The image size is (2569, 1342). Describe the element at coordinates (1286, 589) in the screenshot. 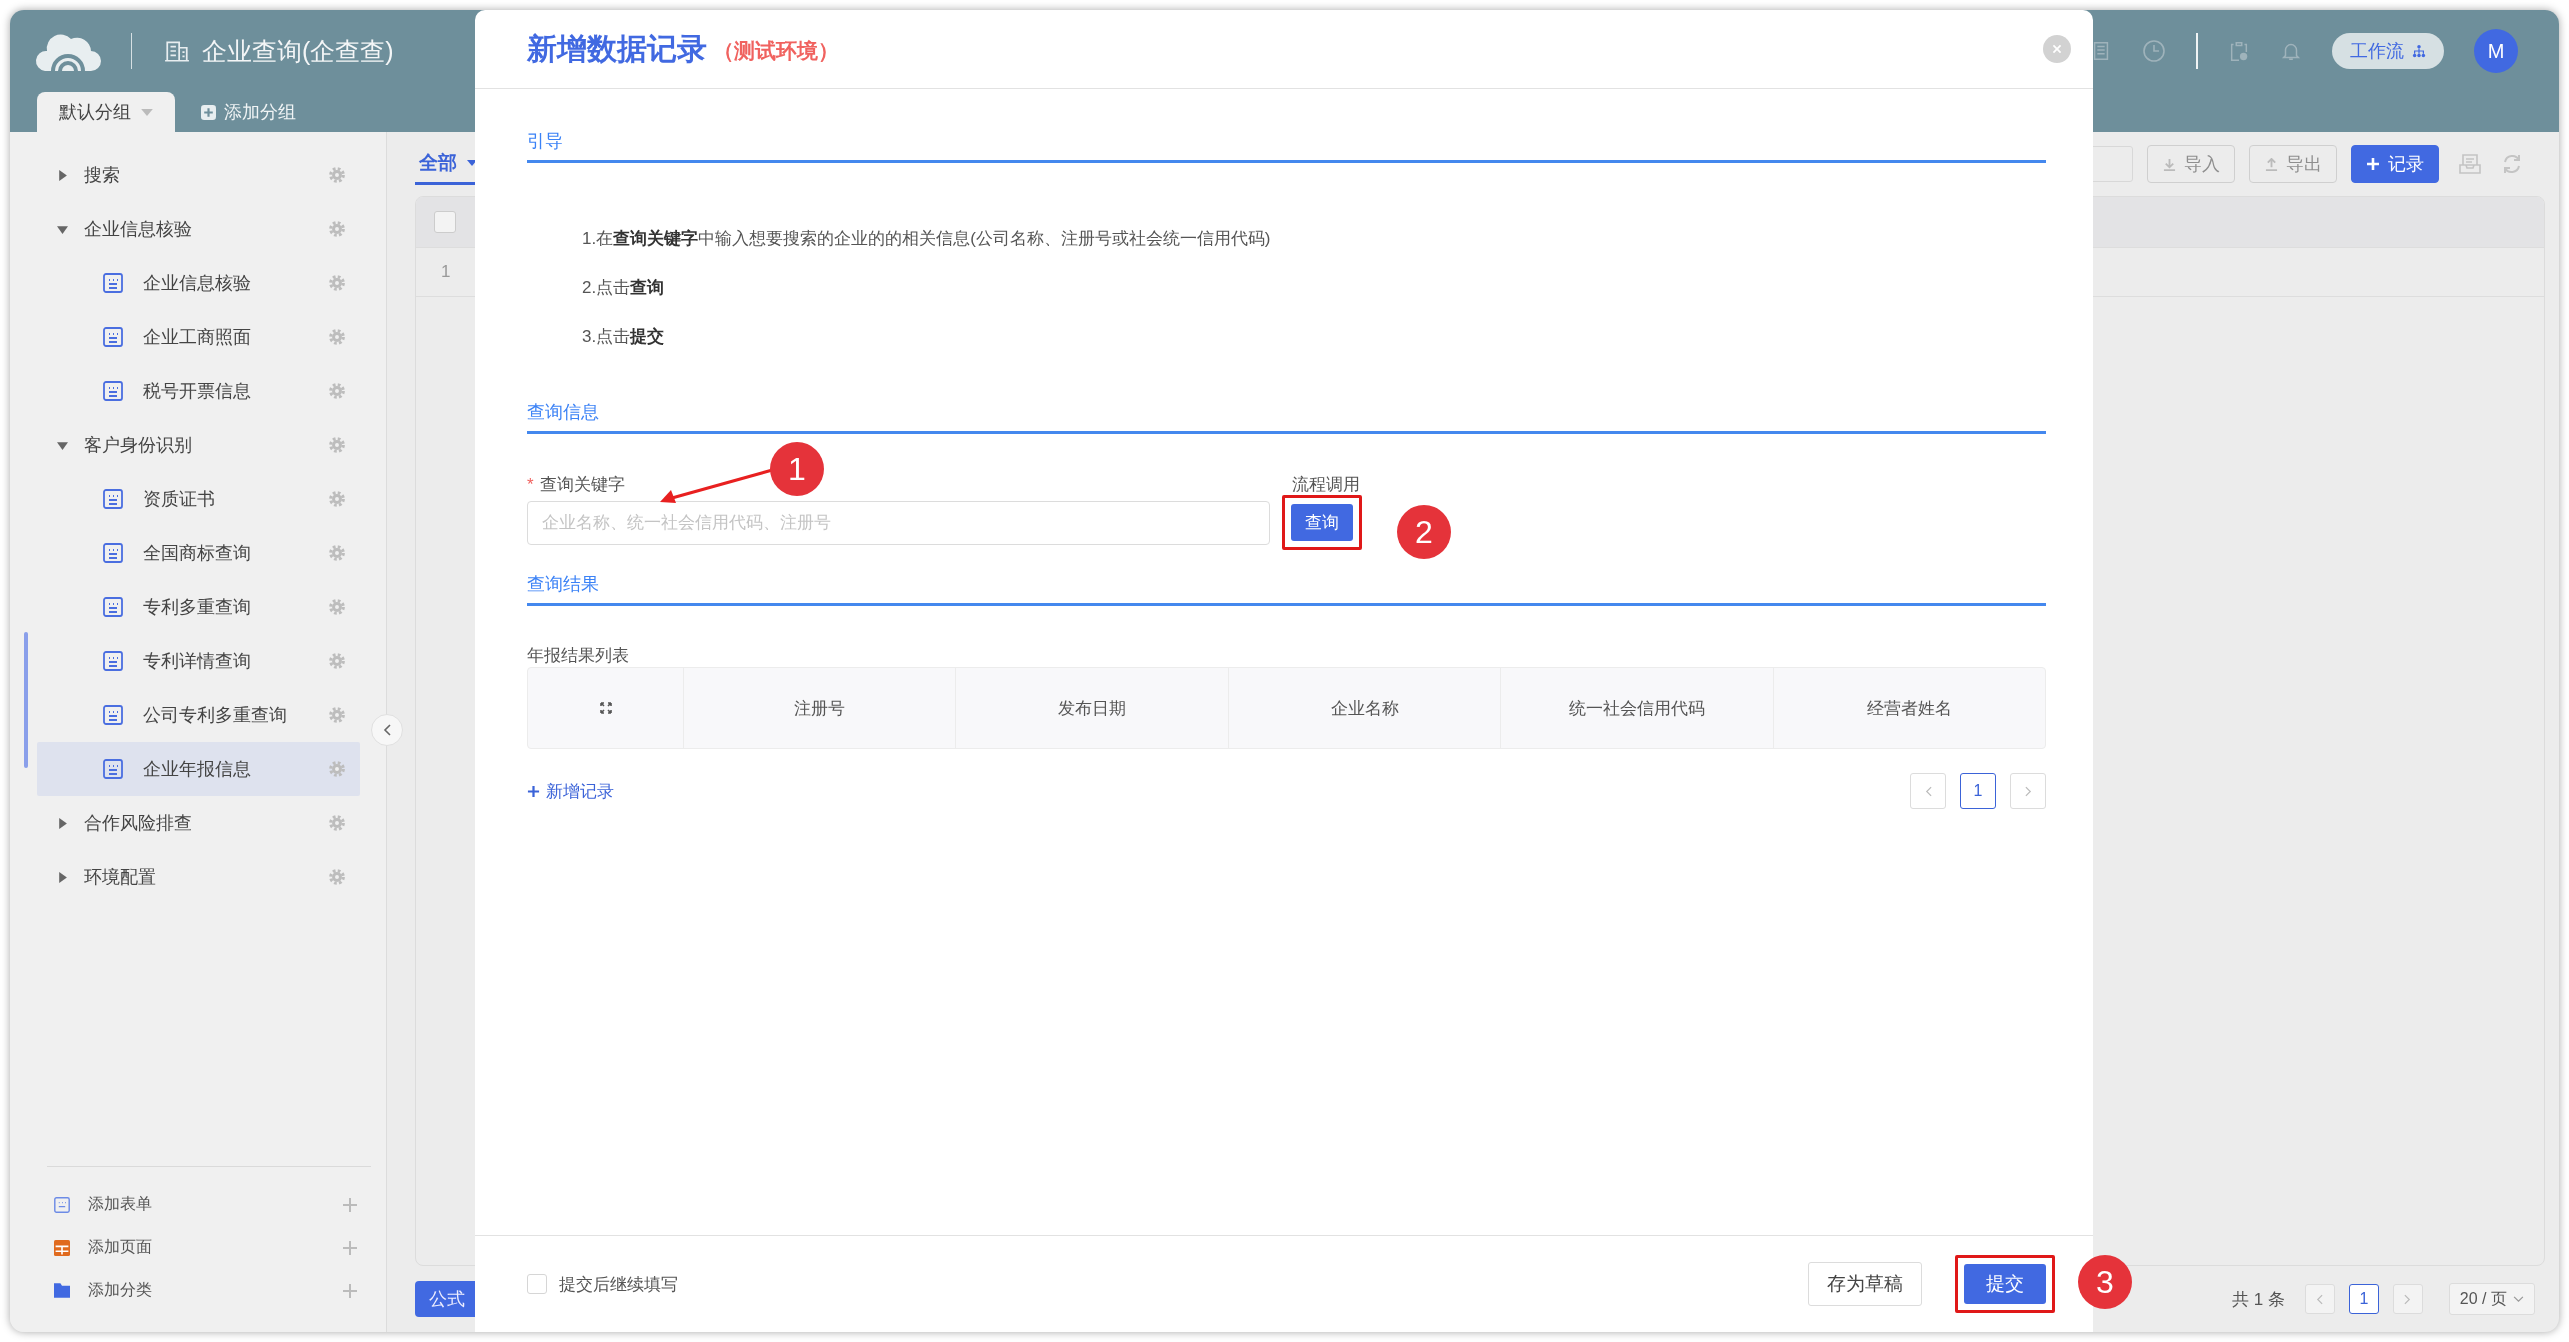

I see `section-heading: 查询结果` at that location.